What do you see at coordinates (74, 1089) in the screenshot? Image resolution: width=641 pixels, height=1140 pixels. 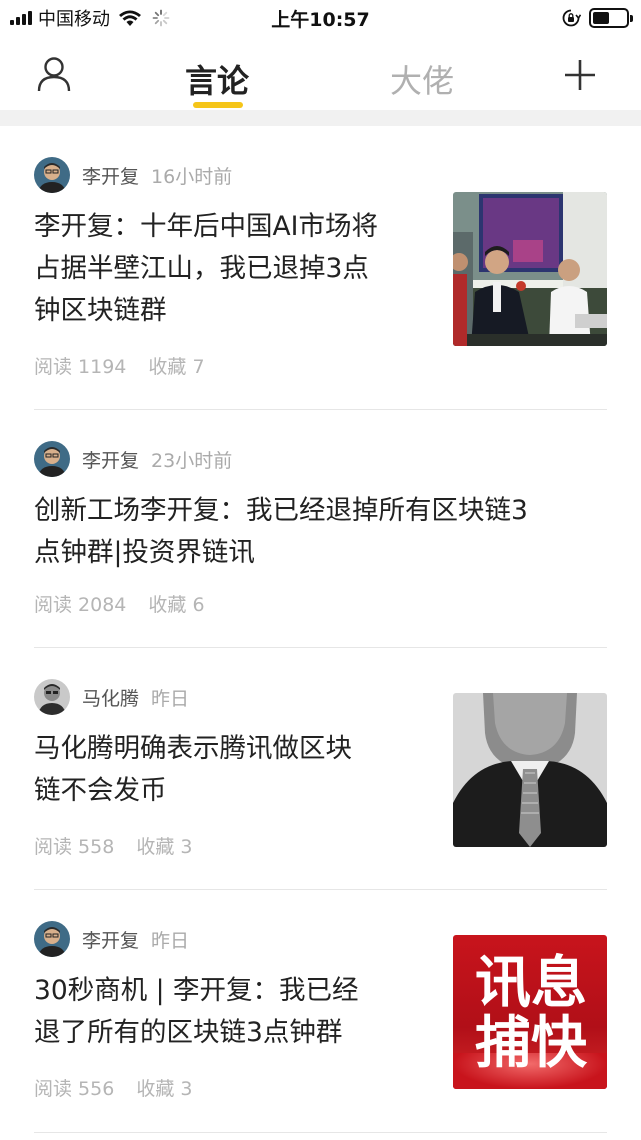 I see `read-count: 阅读 556` at bounding box center [74, 1089].